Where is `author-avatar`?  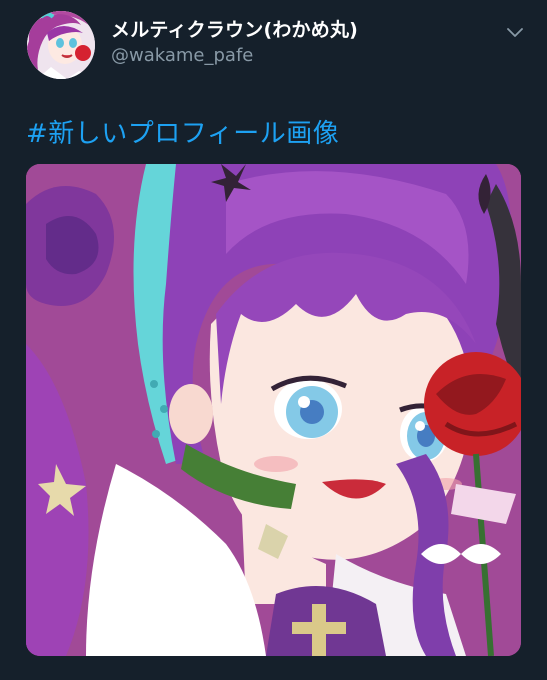 author-avatar is located at coordinates (61, 45).